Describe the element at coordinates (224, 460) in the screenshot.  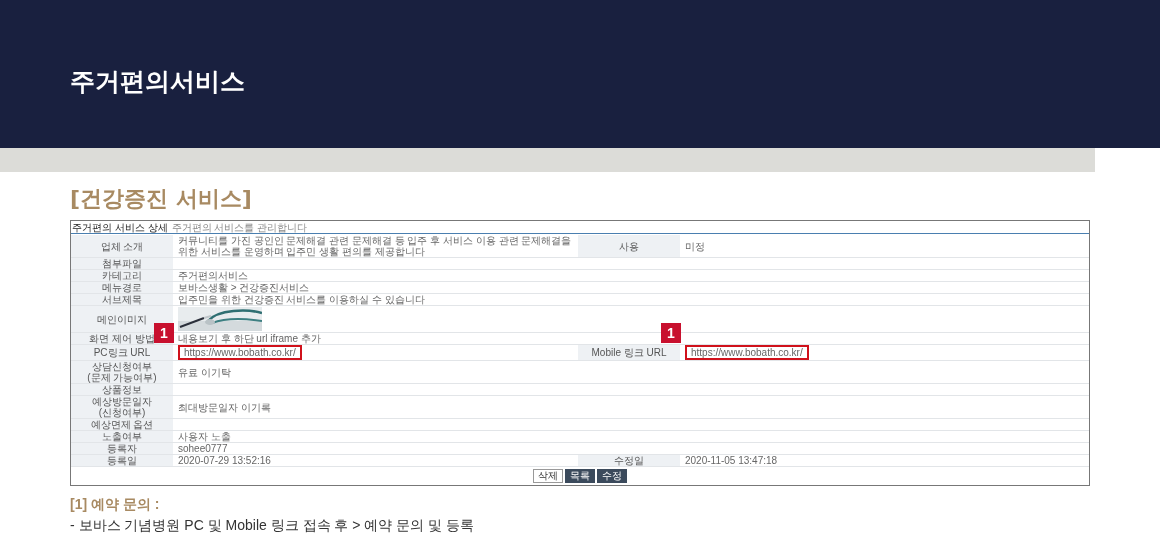
I see `field-value: 2020-07-29 13:52:16` at that location.